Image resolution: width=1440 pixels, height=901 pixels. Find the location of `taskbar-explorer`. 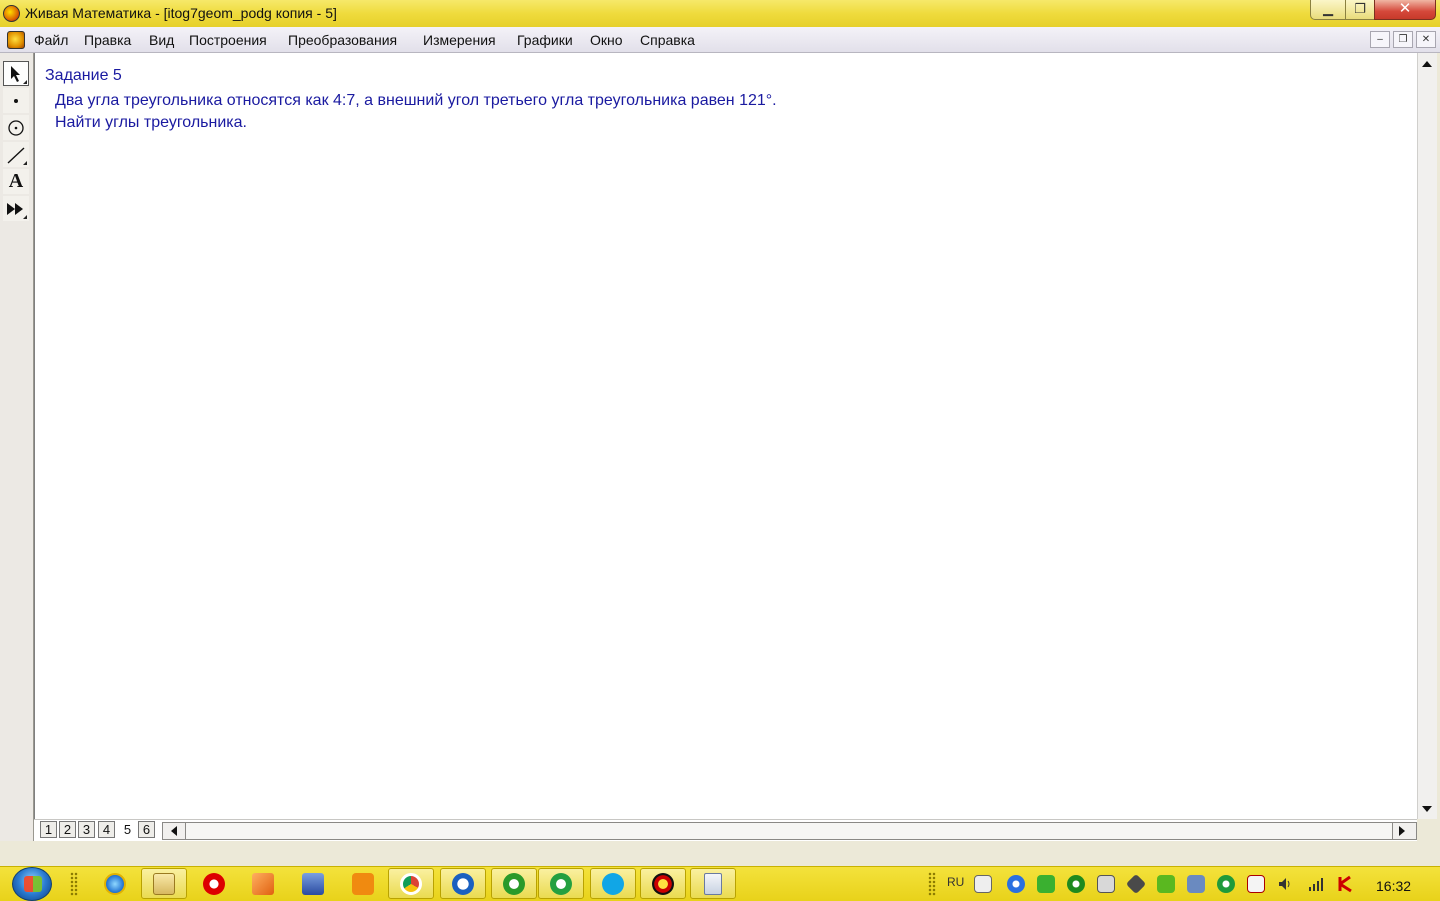

taskbar-explorer is located at coordinates (164, 883).